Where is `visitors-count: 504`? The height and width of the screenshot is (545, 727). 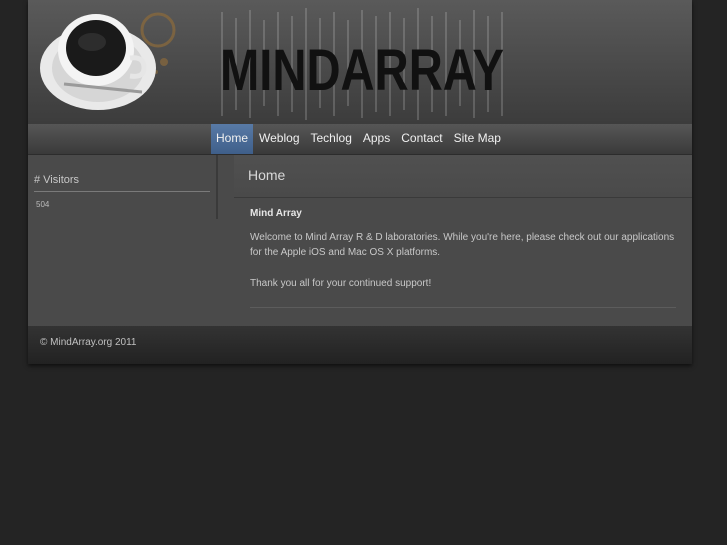 visitors-count: 504 is located at coordinates (43, 204).